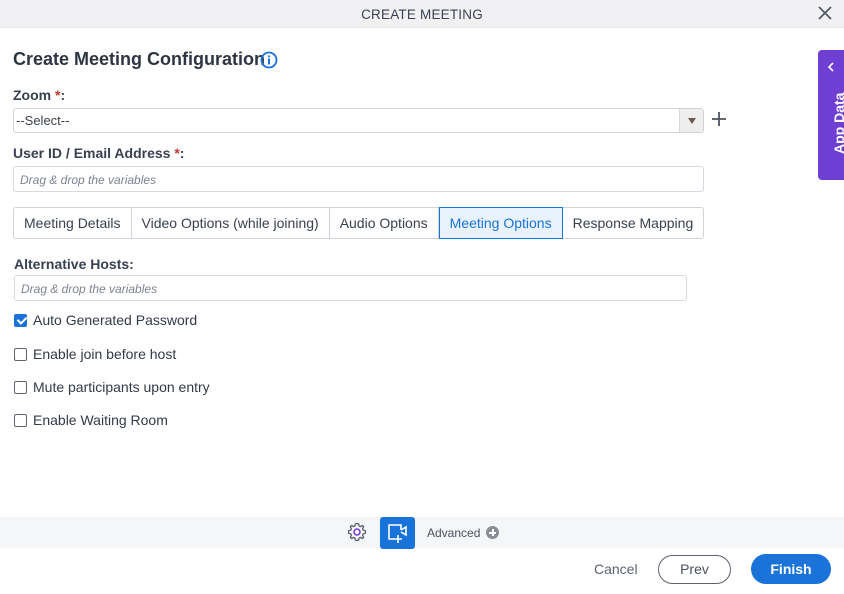 Image resolution: width=844 pixels, height=594 pixels. I want to click on user-id-placeholder: Drag & drop the variables, so click(88, 180).